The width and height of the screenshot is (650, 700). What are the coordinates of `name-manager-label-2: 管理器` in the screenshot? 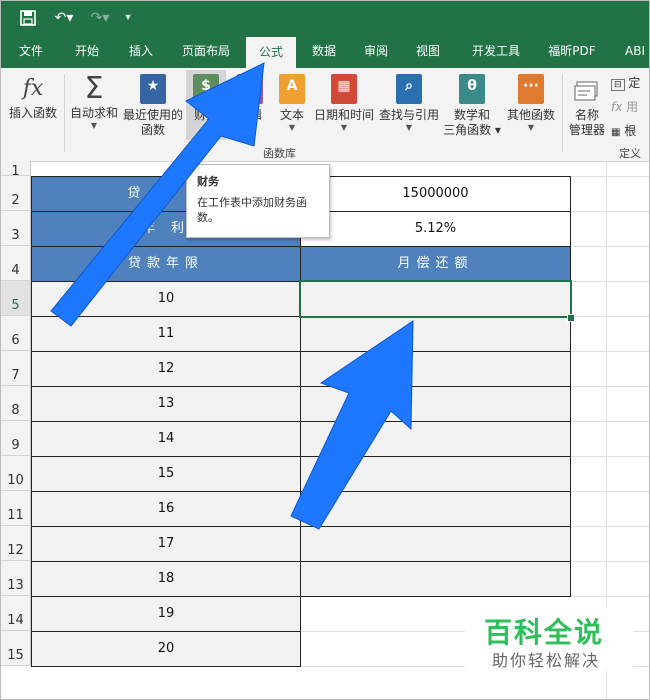 It's located at (586, 130).